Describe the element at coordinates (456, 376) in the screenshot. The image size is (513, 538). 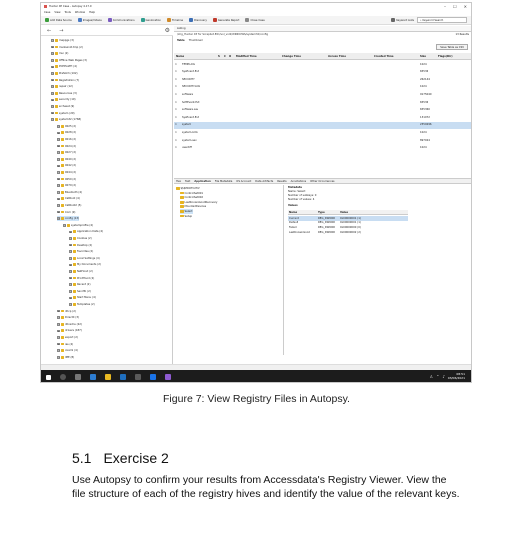
I see `taskbar-clock: 08:51 03/06/2021` at that location.